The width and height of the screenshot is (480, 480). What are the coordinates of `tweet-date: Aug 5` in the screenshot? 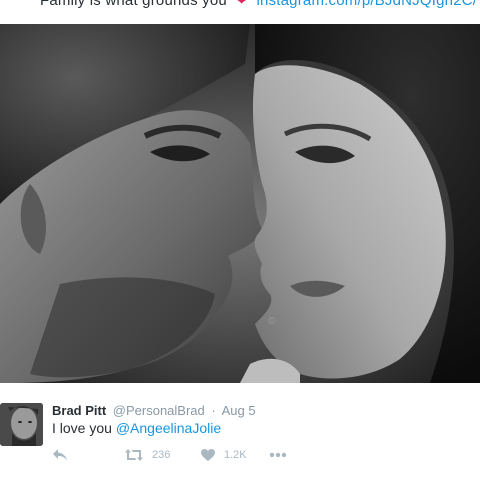 It's located at (239, 410).